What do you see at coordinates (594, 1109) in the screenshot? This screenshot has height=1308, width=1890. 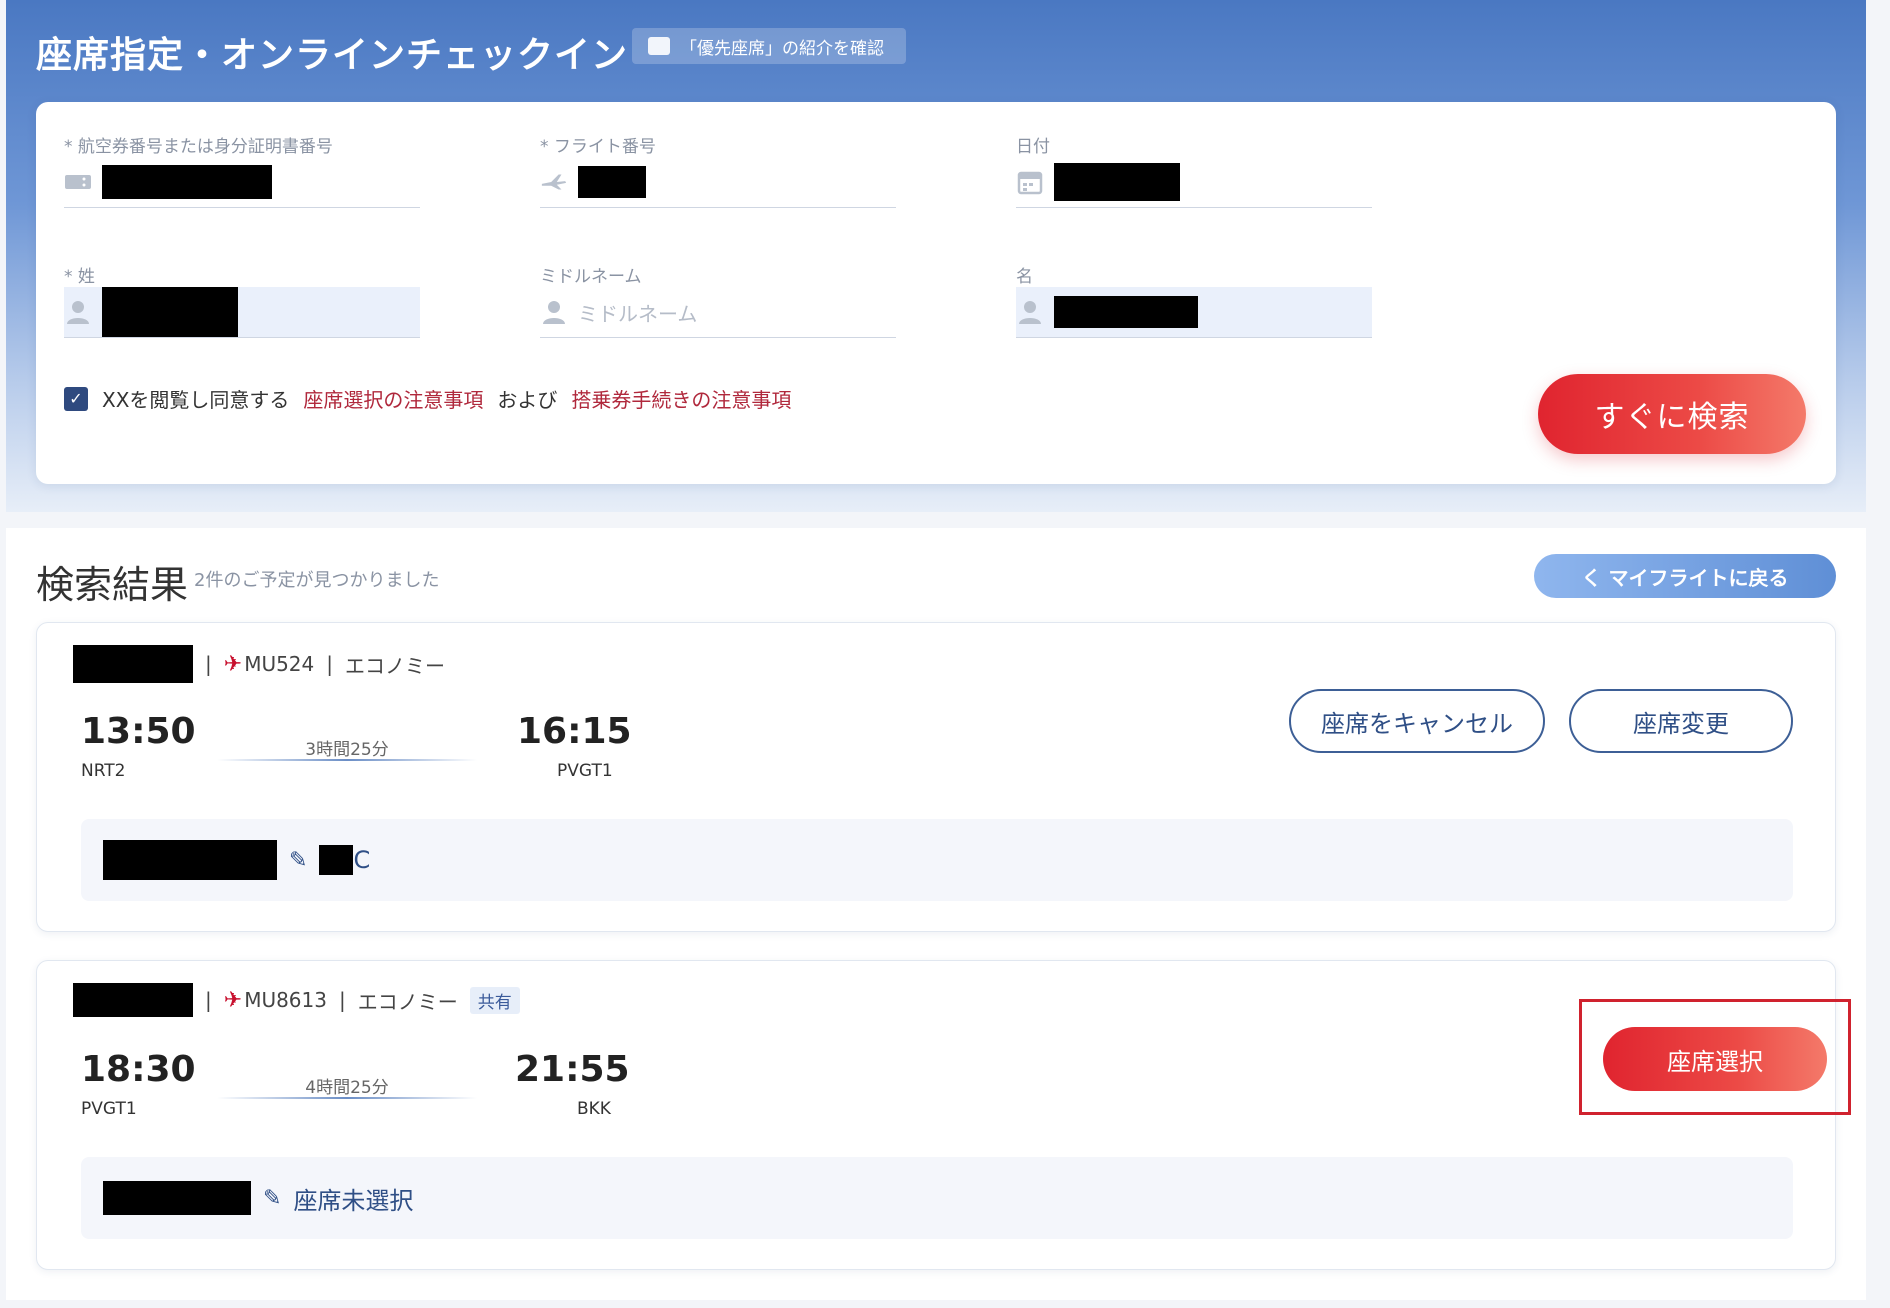 I see `arrival-airport: BKK` at bounding box center [594, 1109].